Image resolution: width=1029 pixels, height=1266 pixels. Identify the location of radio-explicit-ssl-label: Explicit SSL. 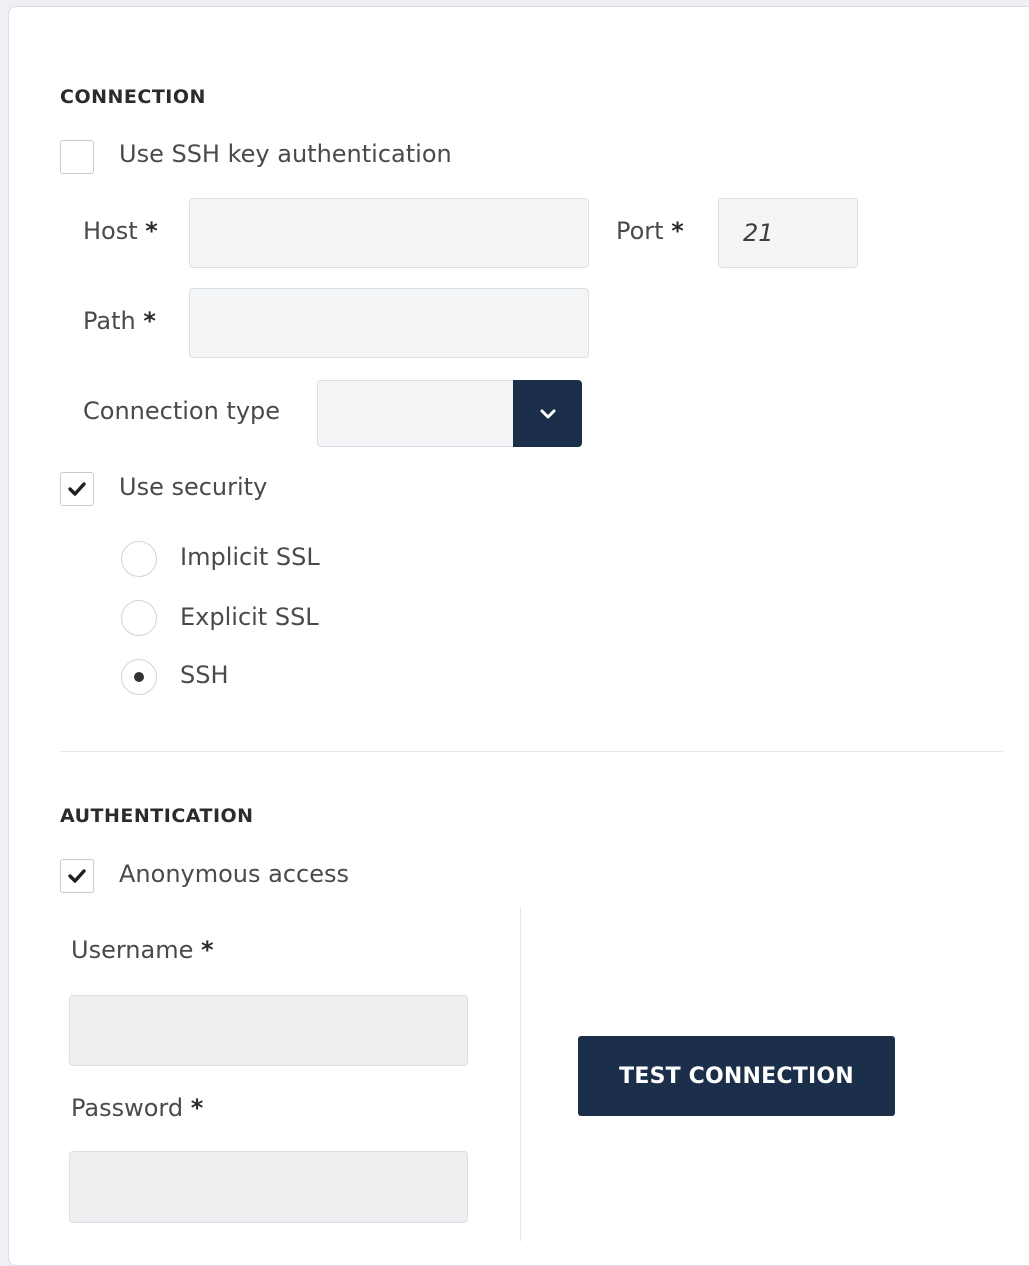
(249, 617).